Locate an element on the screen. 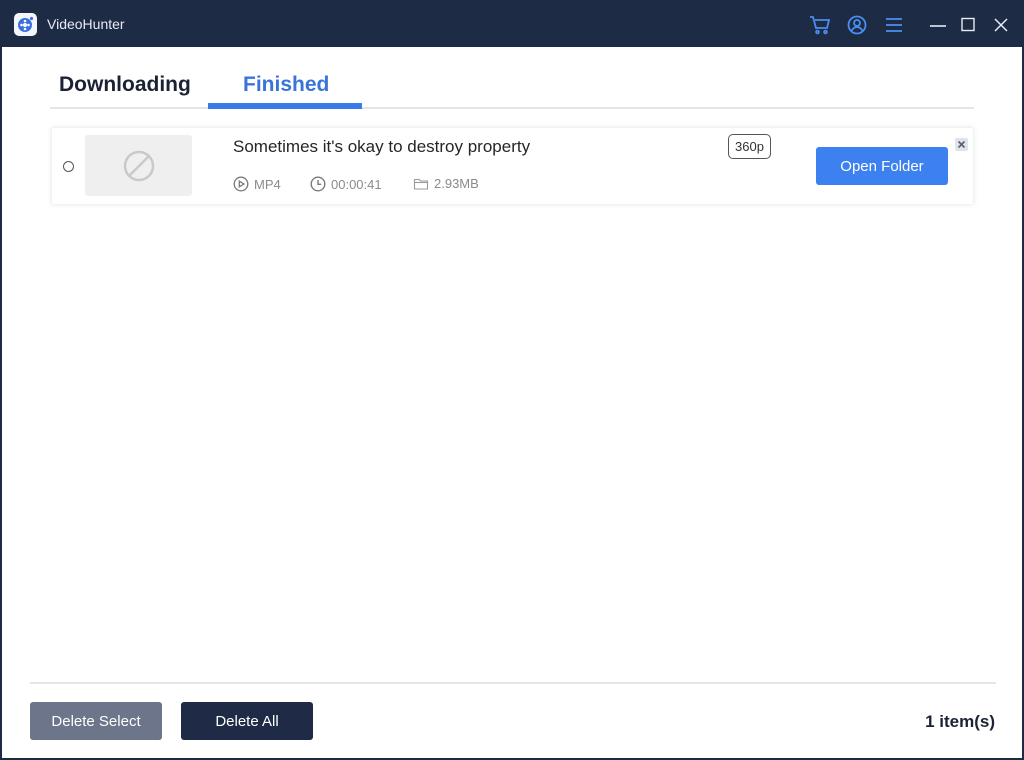 This screenshot has height=760, width=1024. footer-divider is located at coordinates (513, 683).